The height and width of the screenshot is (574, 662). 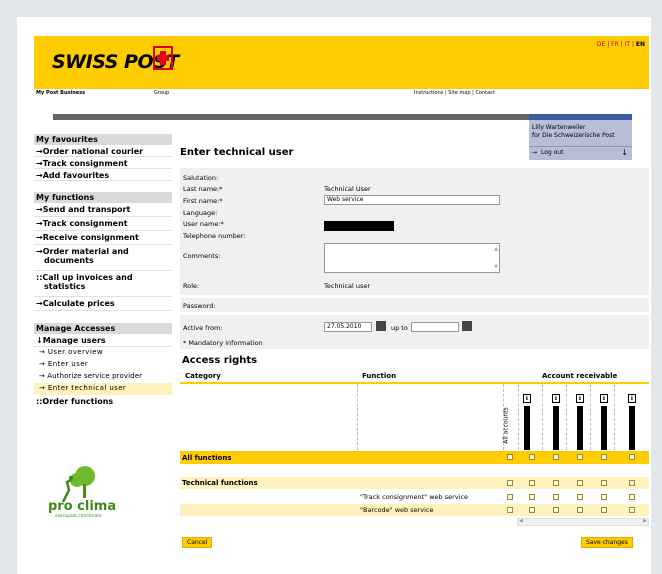 I want to click on fn-calculate-prices: →Calculate prices, so click(x=103, y=304).